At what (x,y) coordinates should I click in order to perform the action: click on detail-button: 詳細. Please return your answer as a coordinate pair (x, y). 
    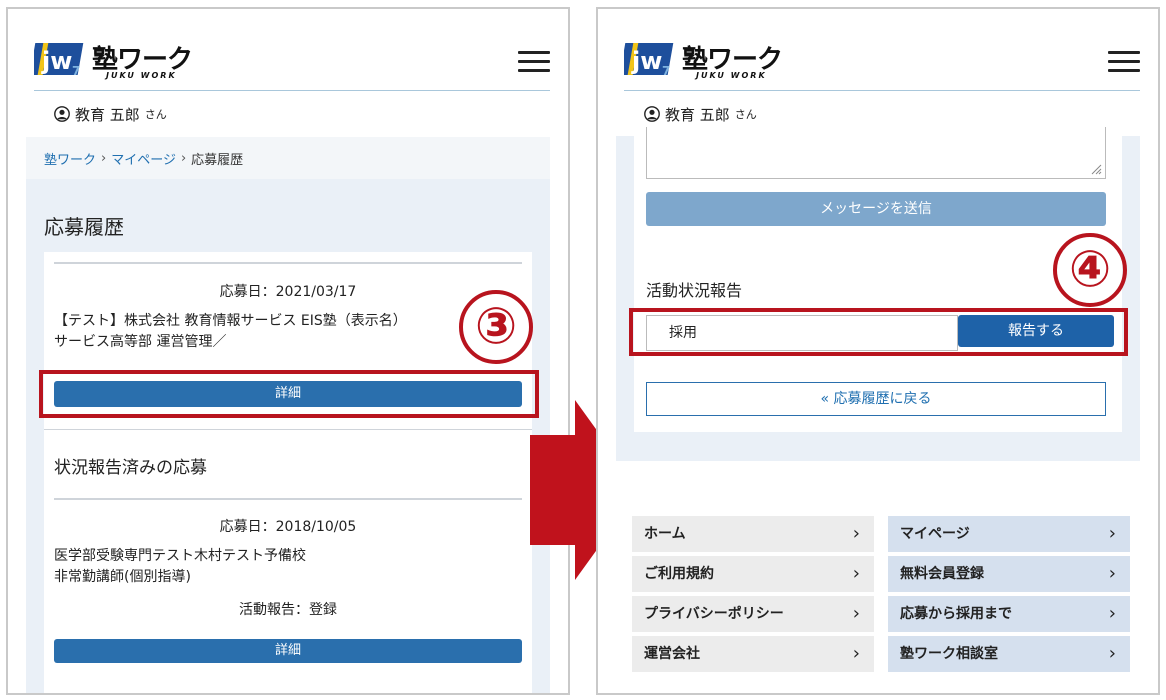
    Looking at the image, I should click on (288, 651).